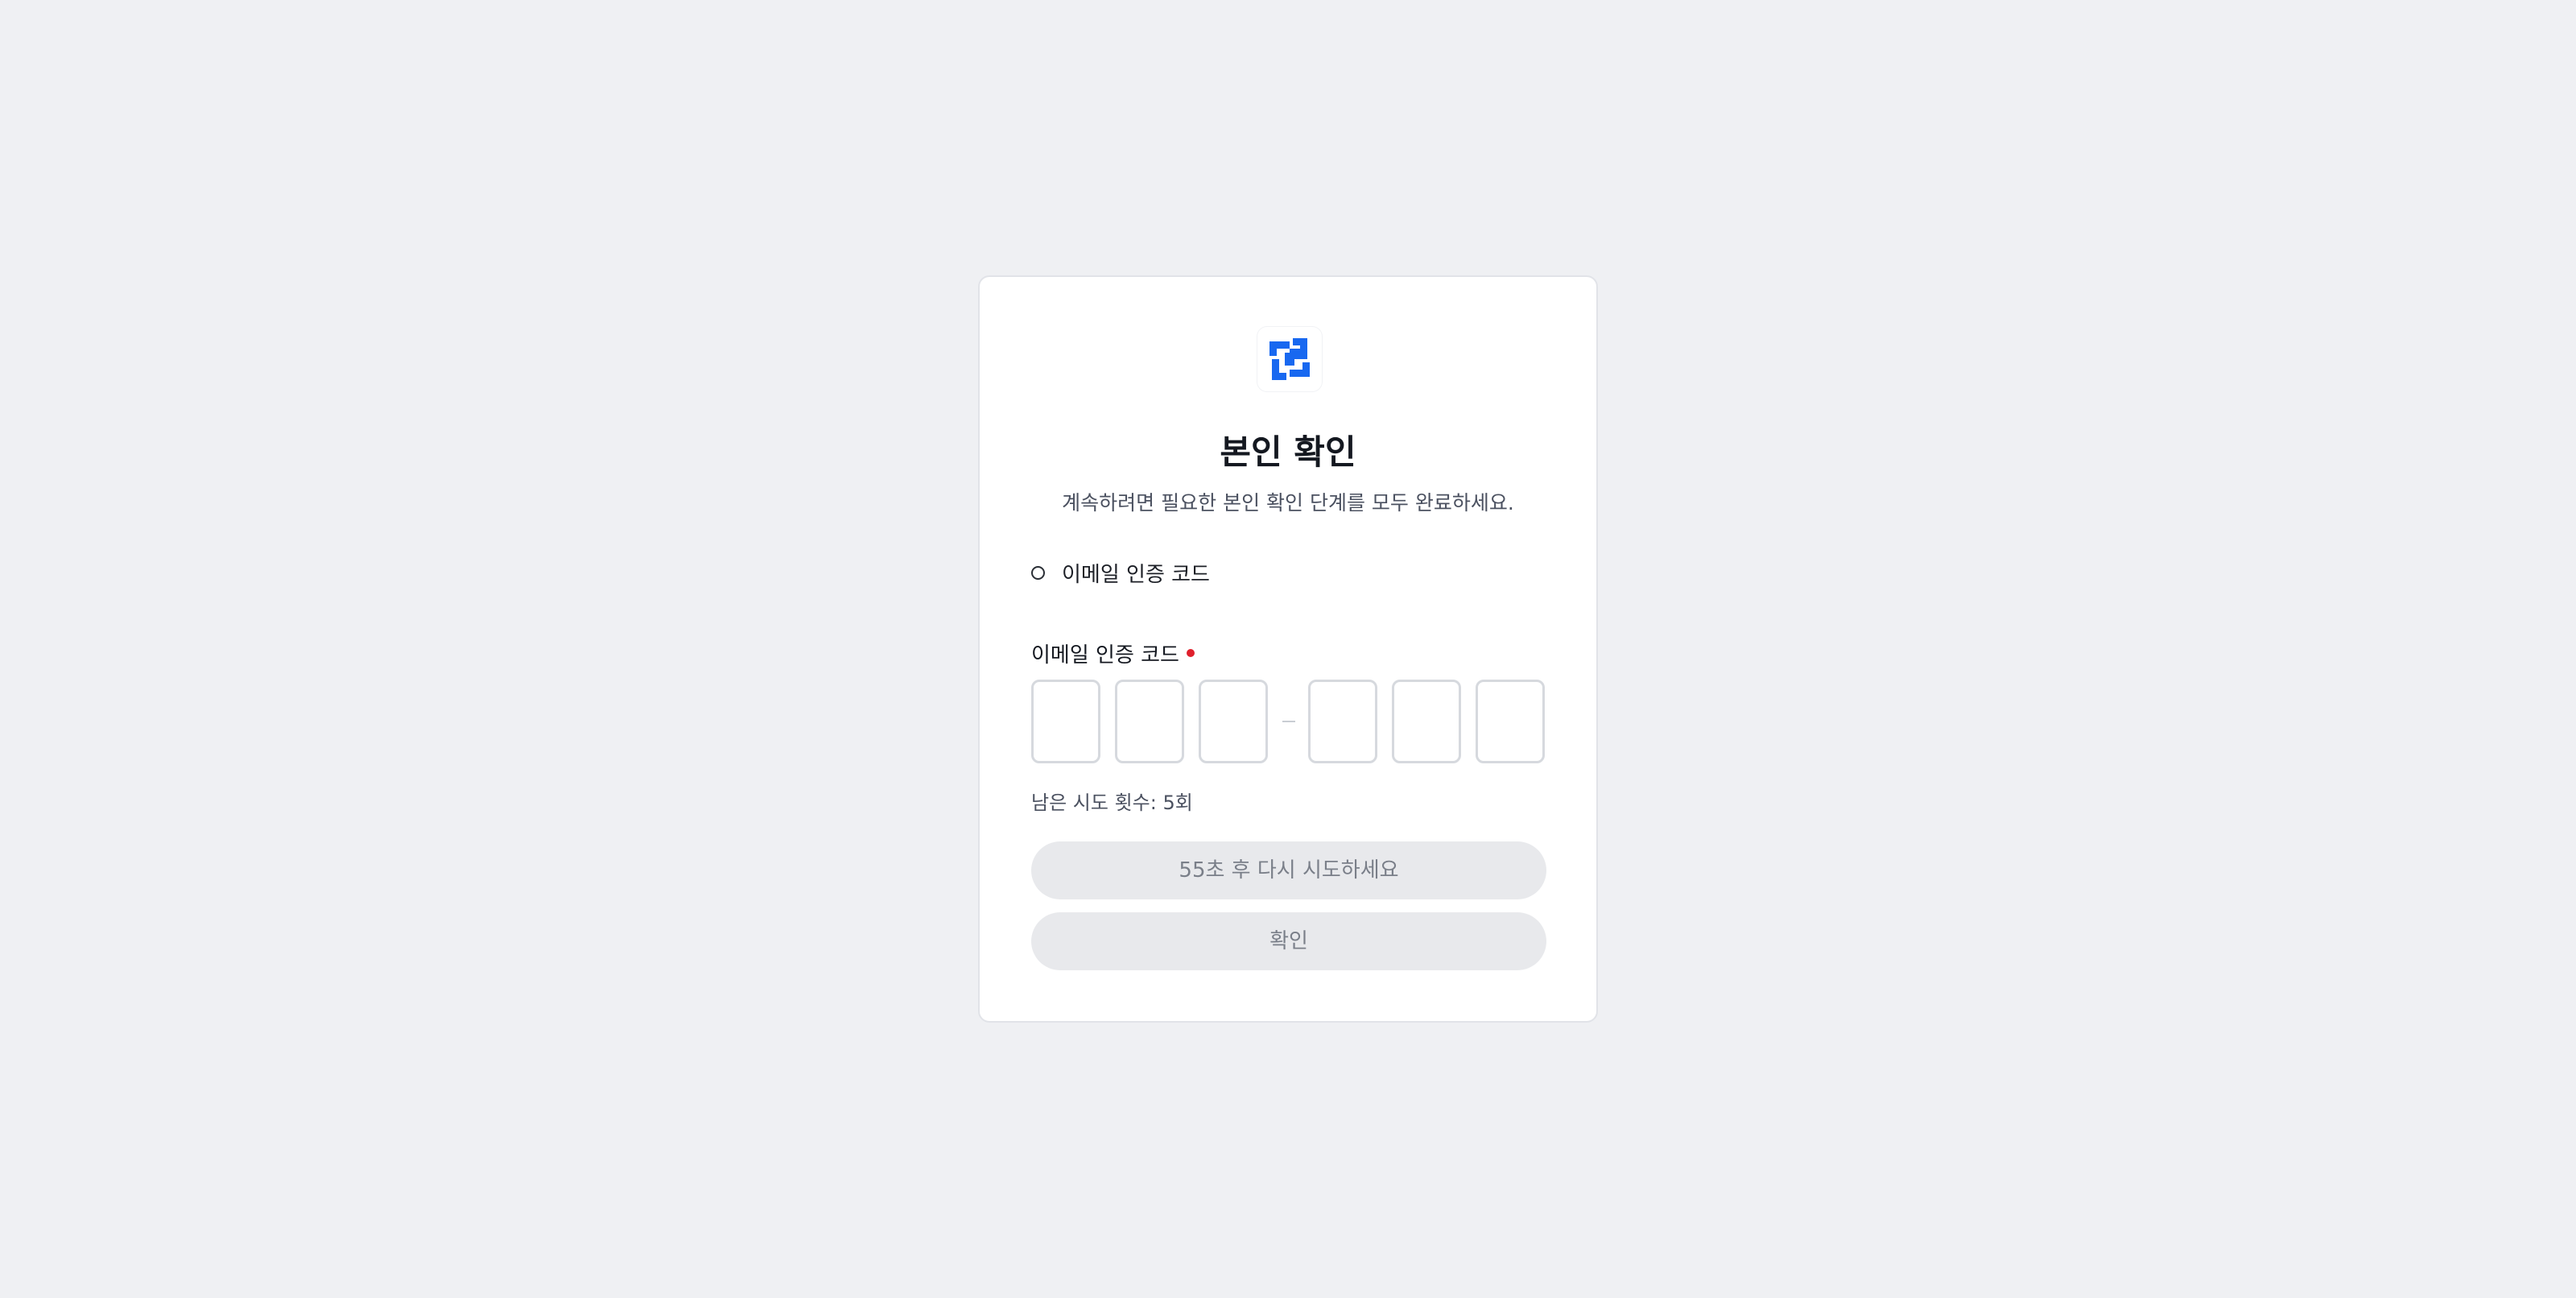 The width and height of the screenshot is (2576, 1298). What do you see at coordinates (1288, 452) in the screenshot?
I see `page-title: 본인 확인` at bounding box center [1288, 452].